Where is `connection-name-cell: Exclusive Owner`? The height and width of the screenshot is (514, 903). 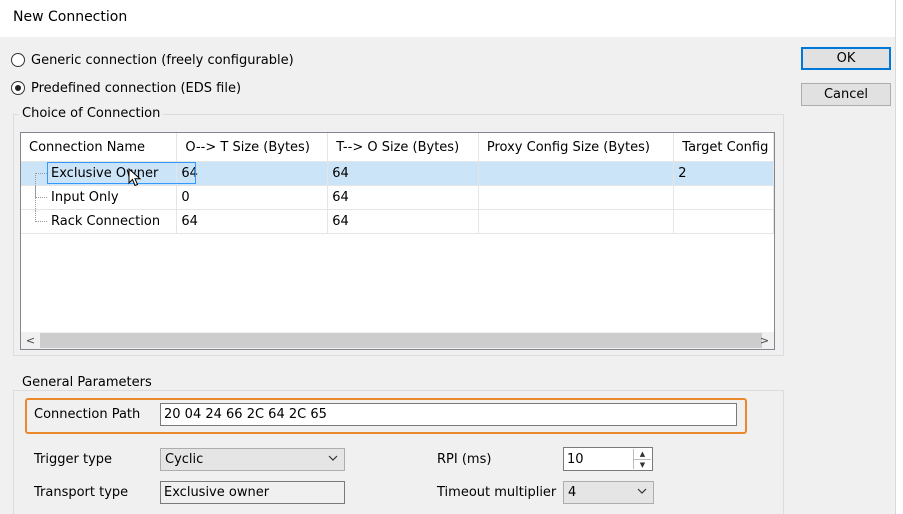
connection-name-cell: Exclusive Owner is located at coordinates (108, 178).